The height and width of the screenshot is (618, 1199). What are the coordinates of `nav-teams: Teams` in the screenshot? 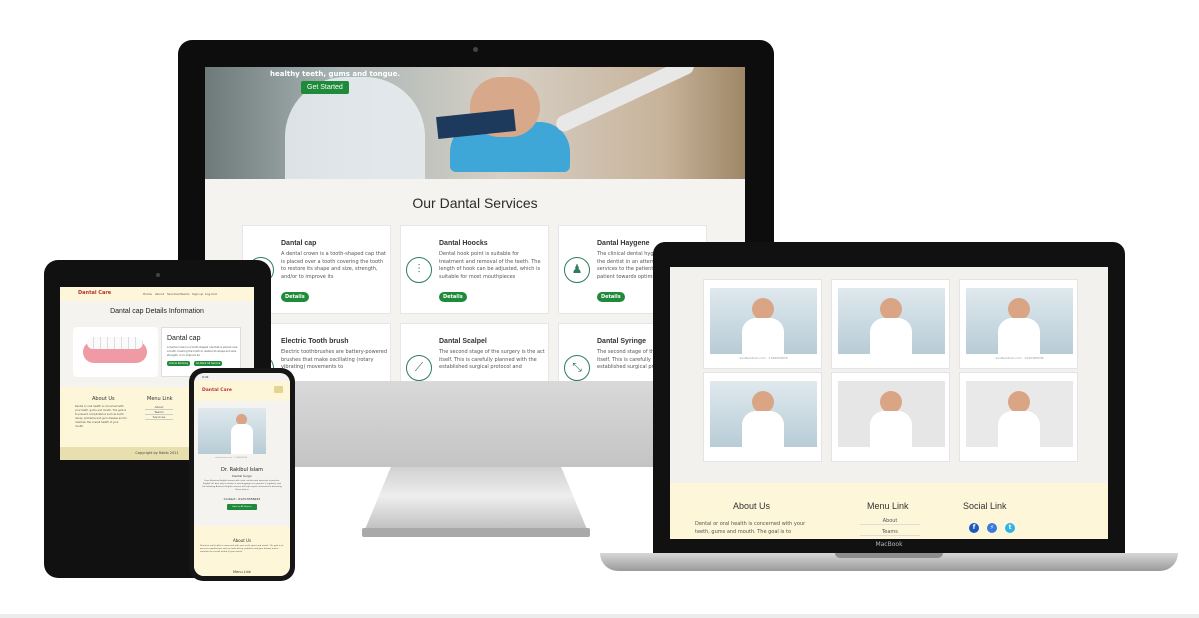 It's located at (185, 294).